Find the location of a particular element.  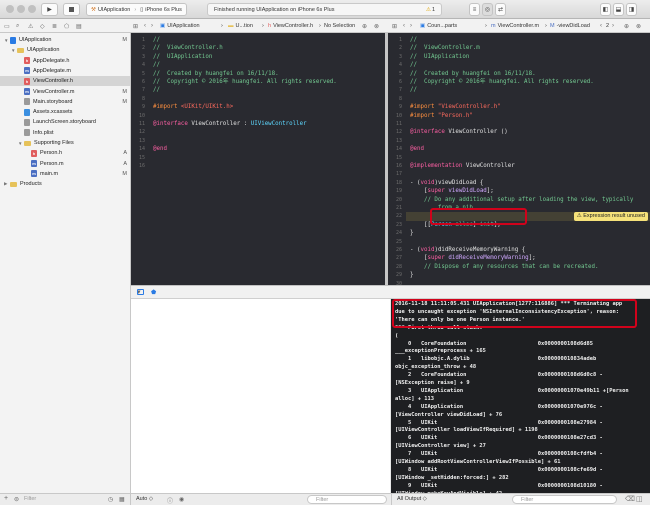

recent-files-icon: ◷ is located at coordinates (110, 499).